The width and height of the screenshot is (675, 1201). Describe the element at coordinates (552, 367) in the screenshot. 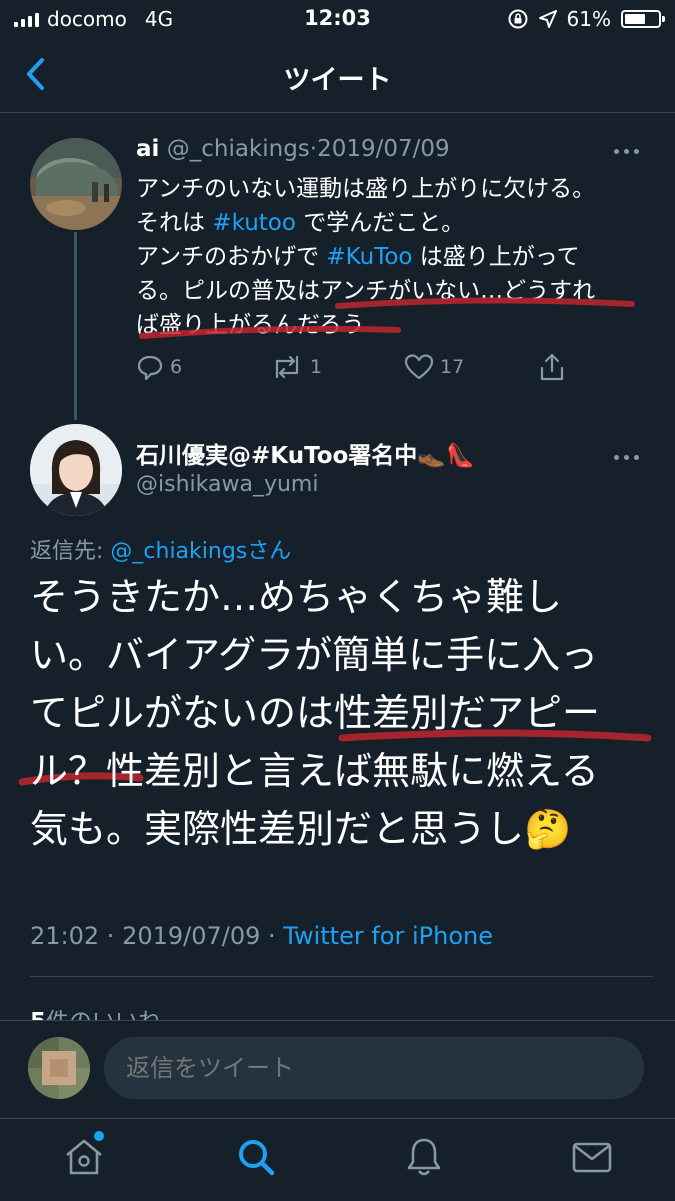

I see `share-icon` at that location.